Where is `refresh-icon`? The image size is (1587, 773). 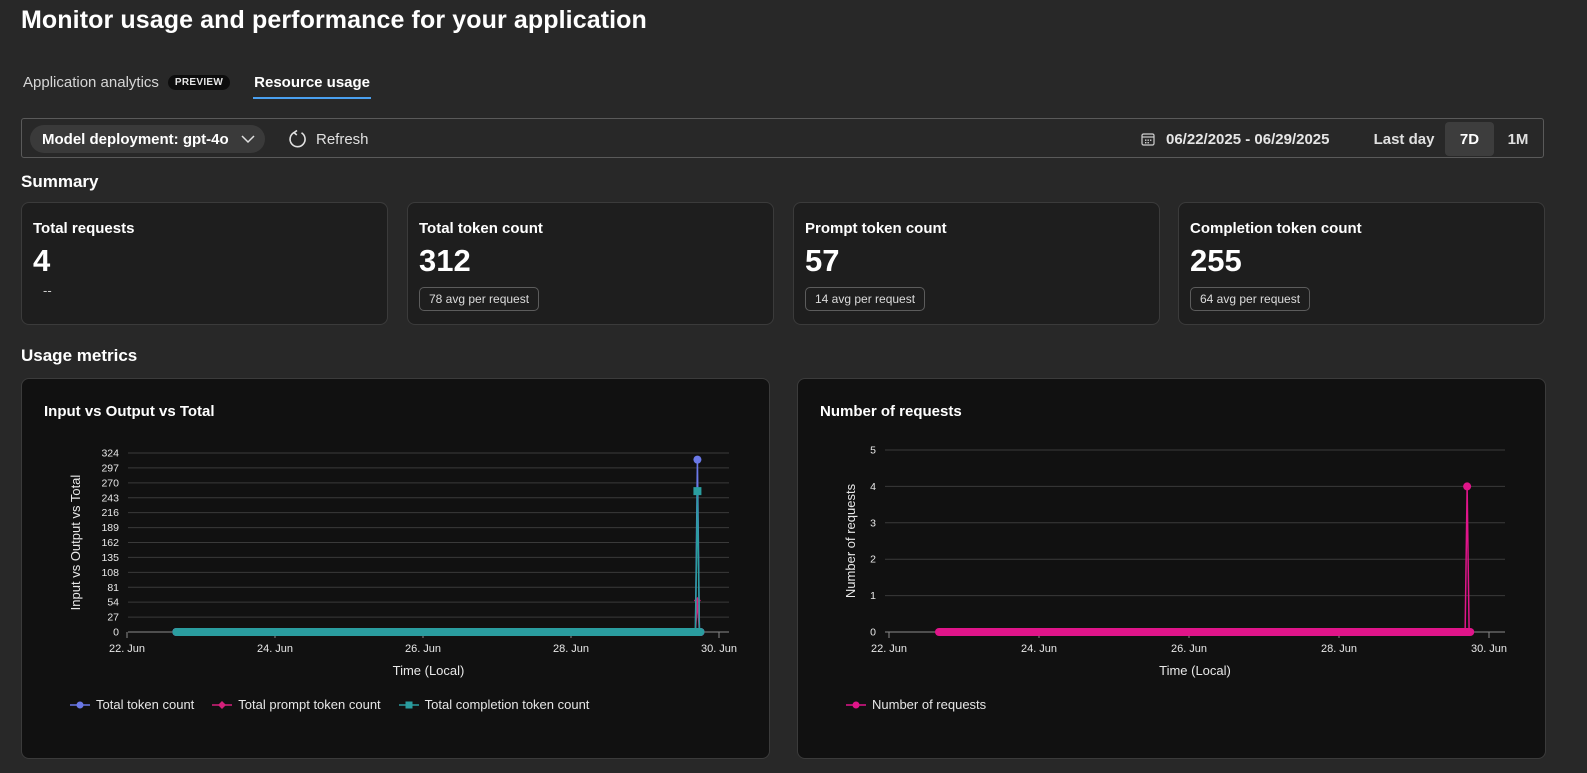 refresh-icon is located at coordinates (297, 138).